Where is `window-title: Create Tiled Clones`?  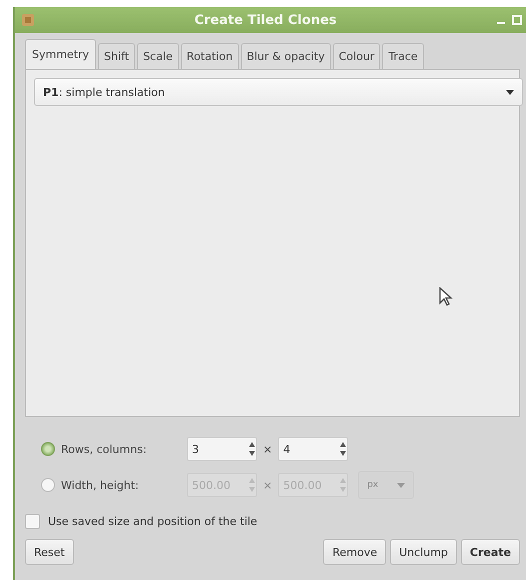 window-title: Create Tiled Clones is located at coordinates (265, 20).